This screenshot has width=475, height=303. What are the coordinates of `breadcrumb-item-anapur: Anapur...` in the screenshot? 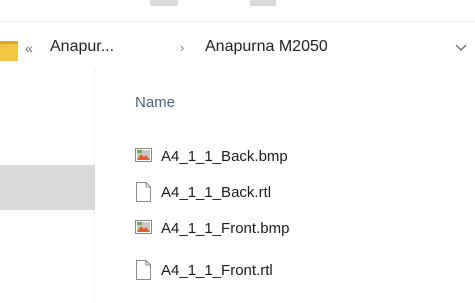 It's located at (82, 47).